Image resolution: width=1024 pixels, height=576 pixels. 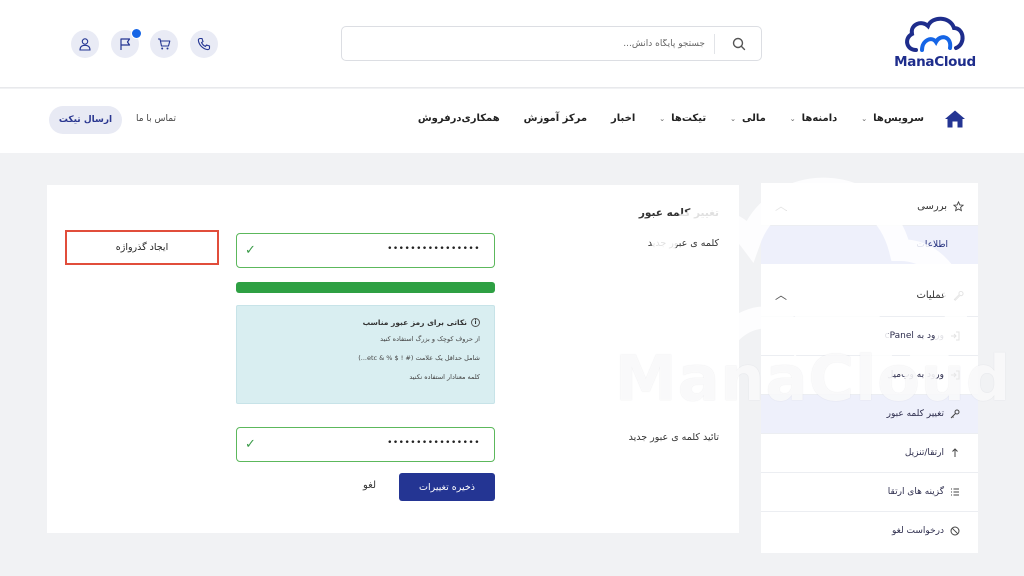 I want to click on phone-button, so click(x=204, y=44).